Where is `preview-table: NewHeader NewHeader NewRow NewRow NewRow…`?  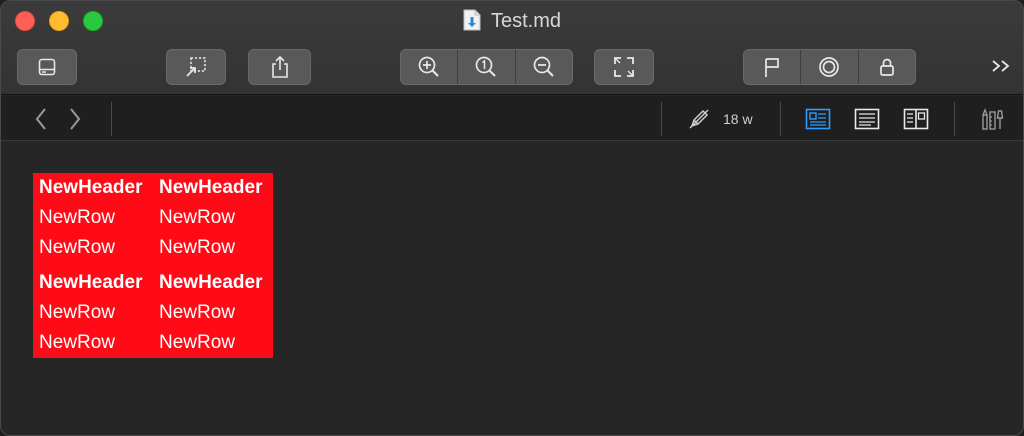
preview-table: NewHeader NewHeader NewRow NewRow NewRow… is located at coordinates (153, 265).